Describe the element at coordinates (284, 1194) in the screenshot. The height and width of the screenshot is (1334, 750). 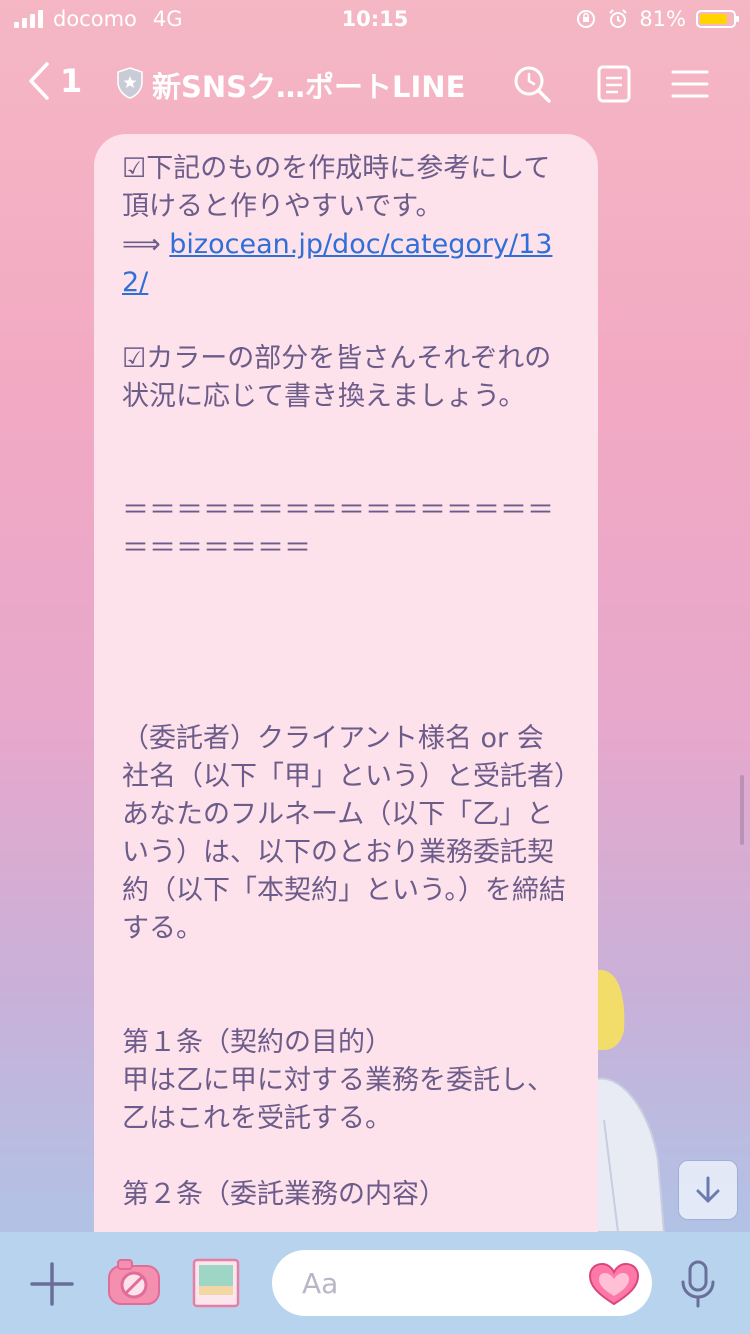
I see `article-2-title: 第２条（委託業務の内容）` at that location.